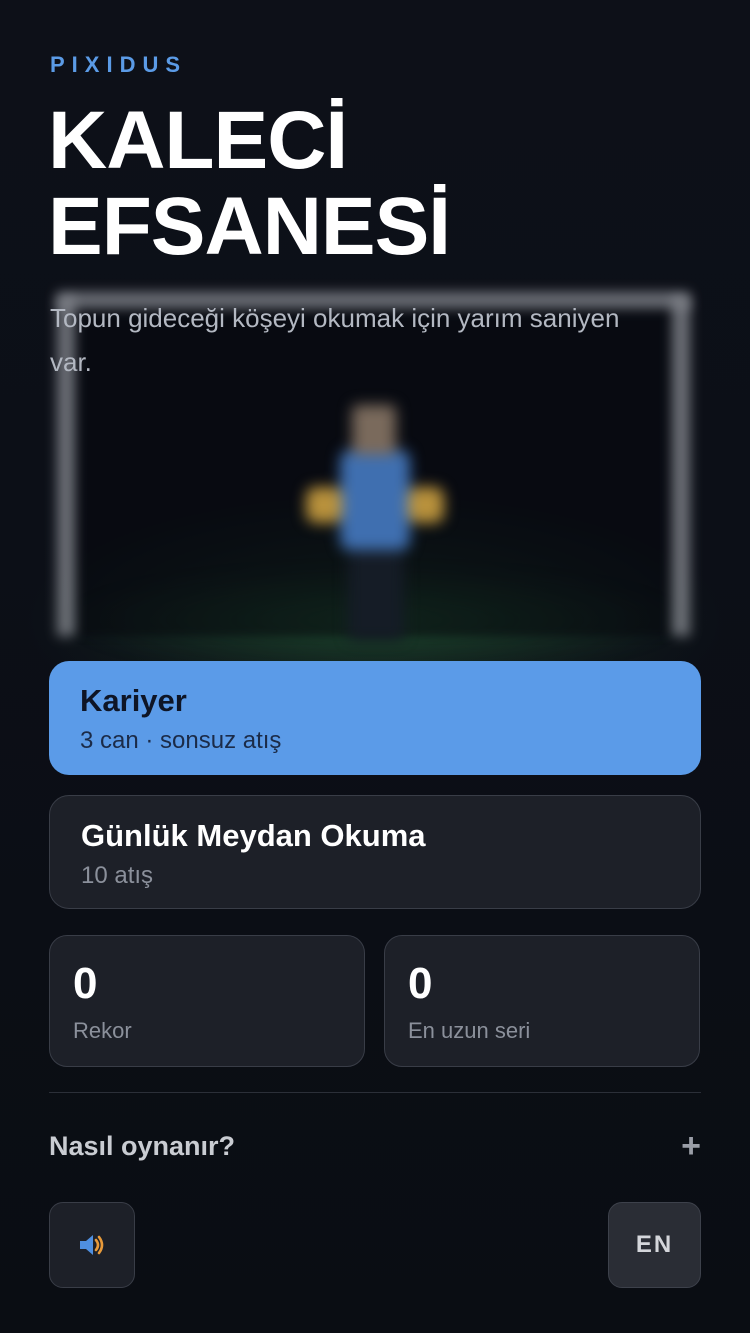 The image size is (750, 1333). Describe the element at coordinates (133, 700) in the screenshot. I see `career-mode-title: Kariyer` at that location.